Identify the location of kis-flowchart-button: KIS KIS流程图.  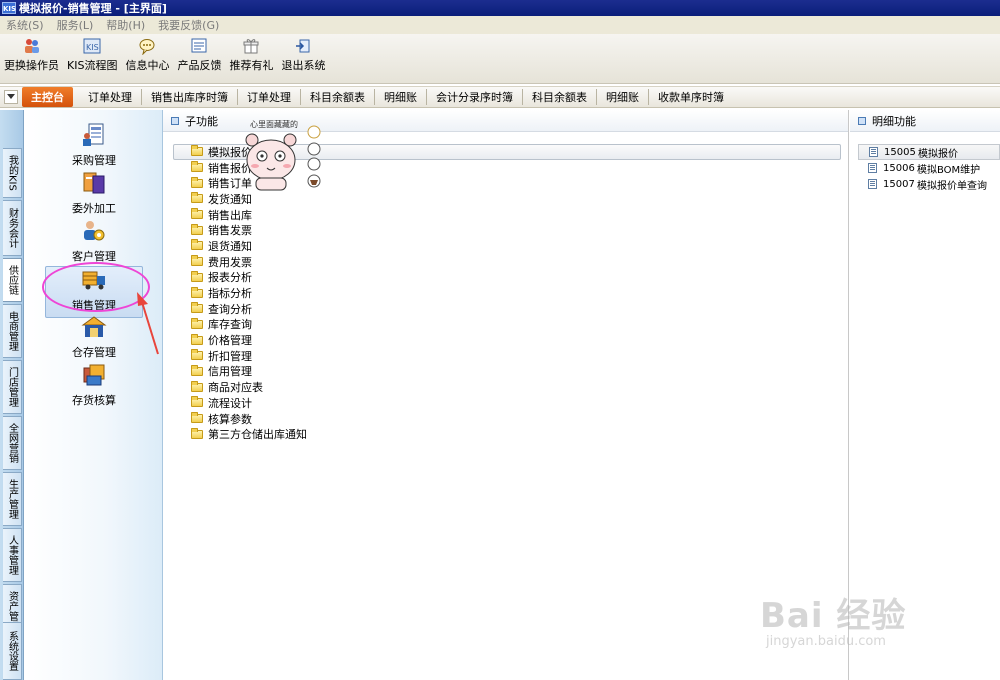
(92, 55).